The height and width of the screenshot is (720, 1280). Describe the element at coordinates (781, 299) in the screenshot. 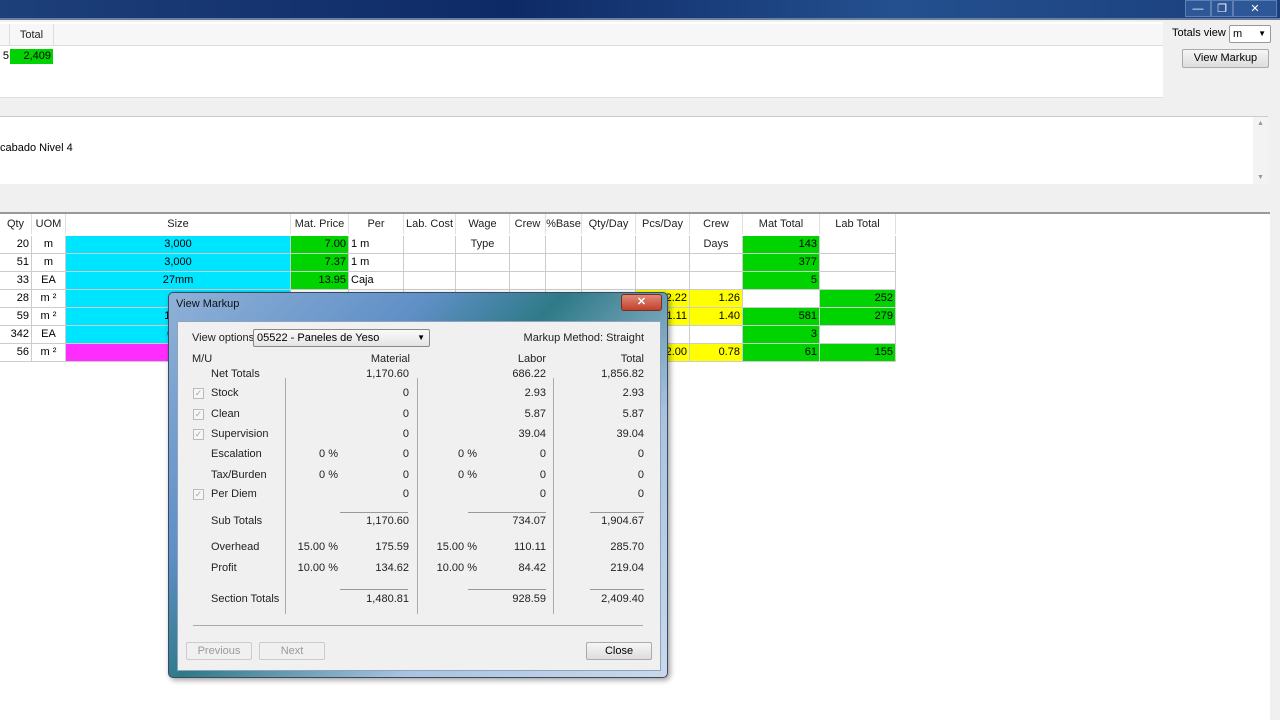

I see `cell-mat-total` at that location.